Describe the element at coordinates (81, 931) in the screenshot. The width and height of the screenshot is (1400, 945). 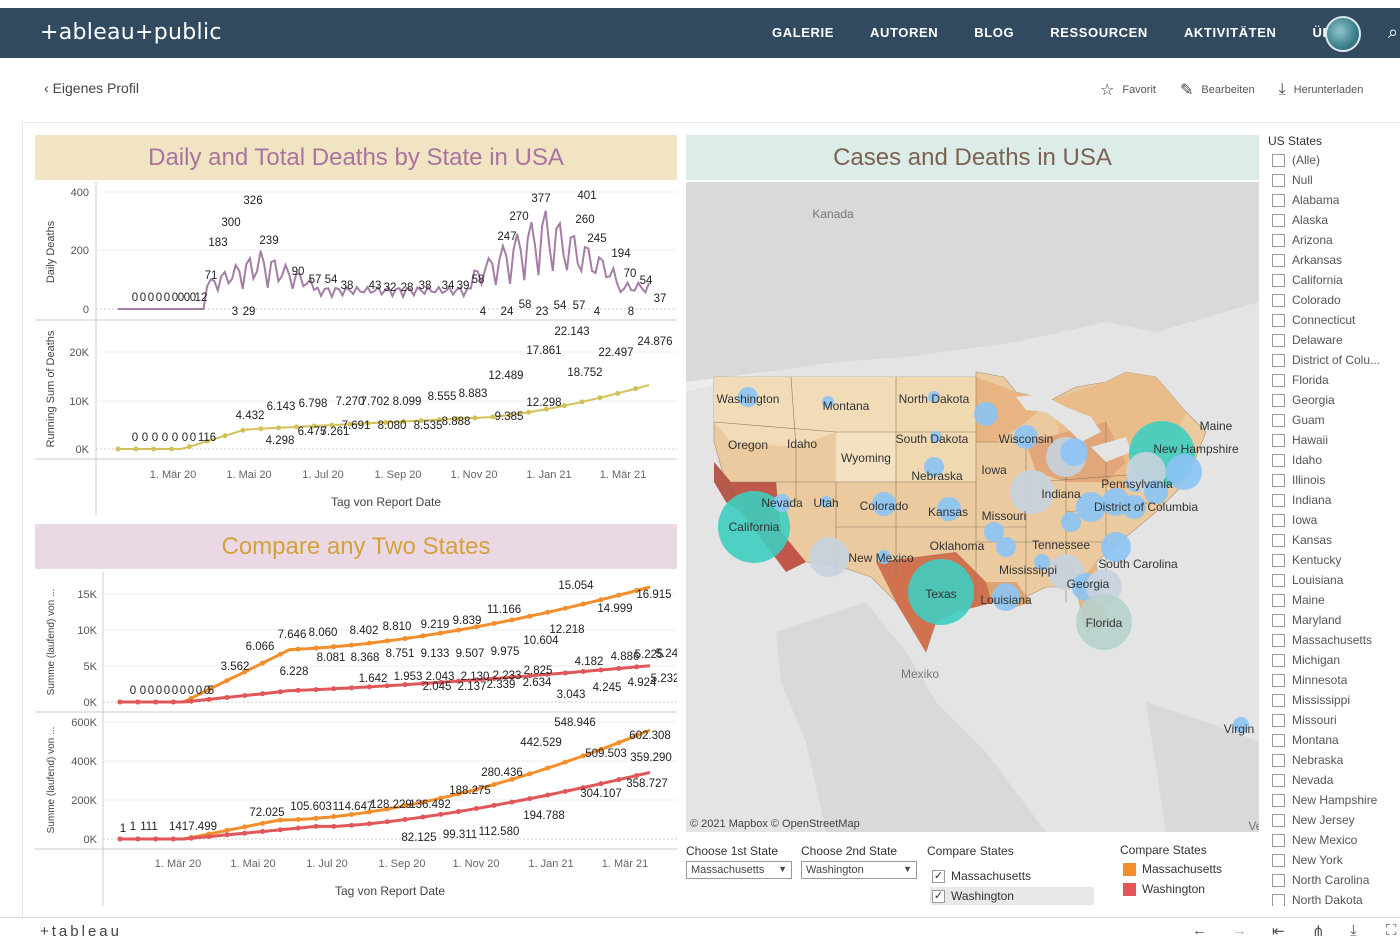
I see `tableau-footer-logo: +tableau` at that location.